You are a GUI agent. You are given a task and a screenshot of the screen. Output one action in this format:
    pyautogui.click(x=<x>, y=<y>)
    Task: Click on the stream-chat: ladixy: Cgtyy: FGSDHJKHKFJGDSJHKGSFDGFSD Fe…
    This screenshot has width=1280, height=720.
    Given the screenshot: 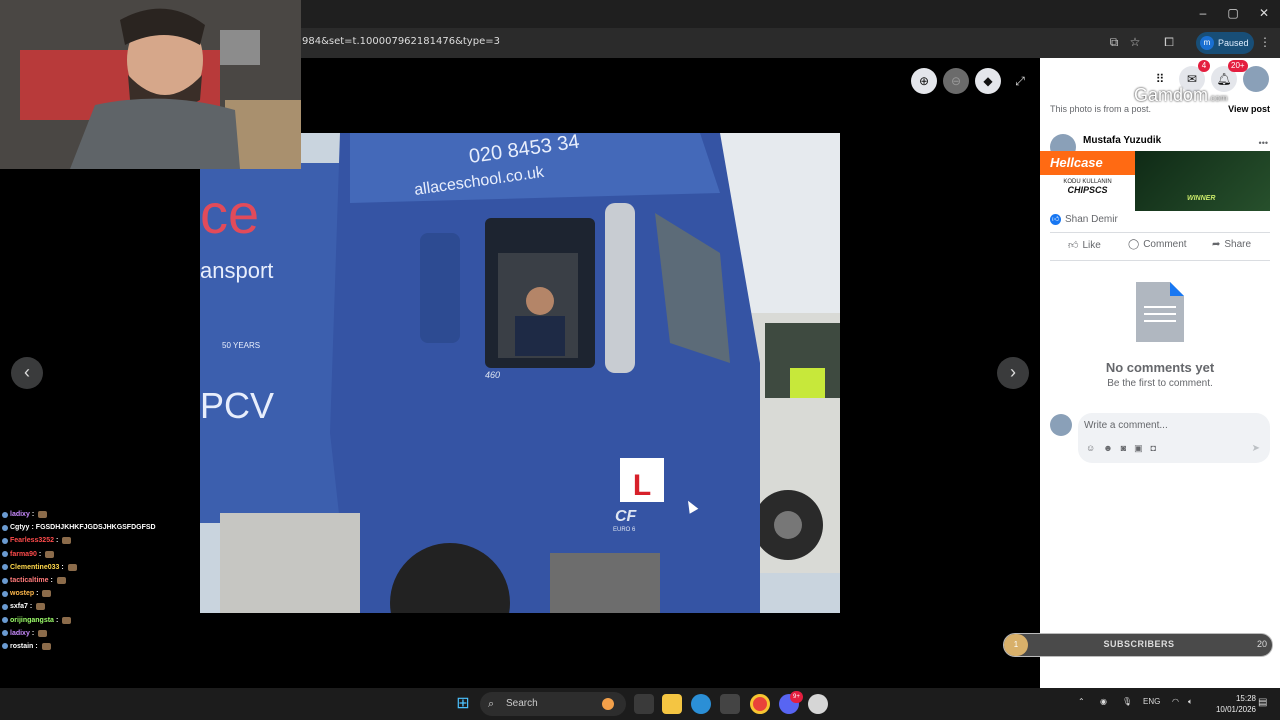 What is the action you would take?
    pyautogui.click(x=102, y=580)
    